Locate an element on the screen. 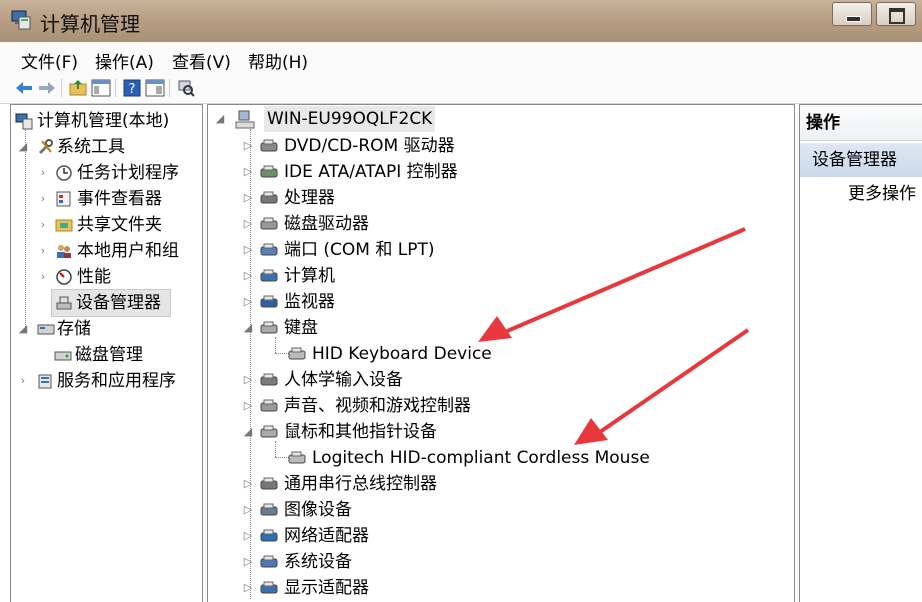 The width and height of the screenshot is (922, 602). keyboard-icon is located at coordinates (269, 327).